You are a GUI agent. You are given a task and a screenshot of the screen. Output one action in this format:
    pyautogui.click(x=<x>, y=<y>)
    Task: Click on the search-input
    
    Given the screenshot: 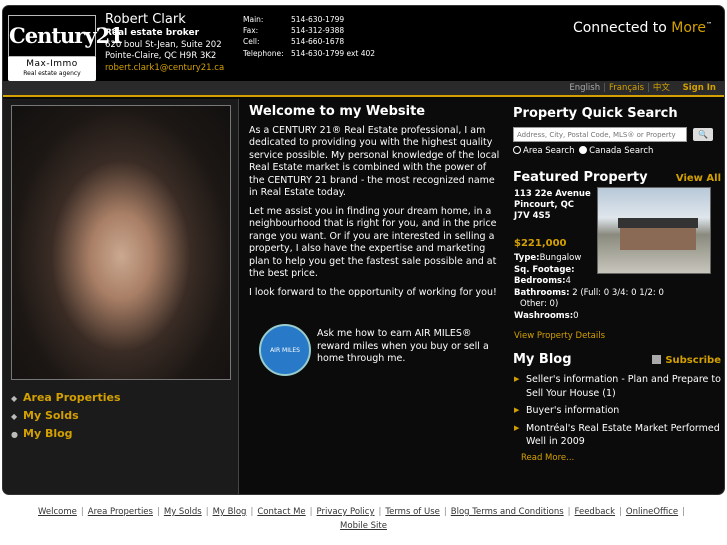 What is the action you would take?
    pyautogui.click(x=600, y=134)
    